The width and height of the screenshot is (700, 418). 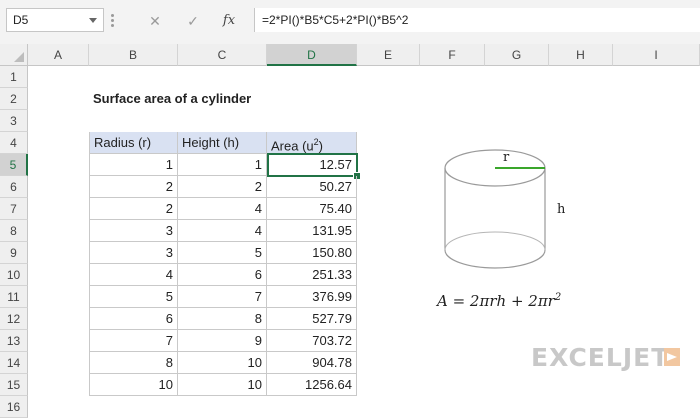 I want to click on cell-height: 6, so click(x=222, y=275).